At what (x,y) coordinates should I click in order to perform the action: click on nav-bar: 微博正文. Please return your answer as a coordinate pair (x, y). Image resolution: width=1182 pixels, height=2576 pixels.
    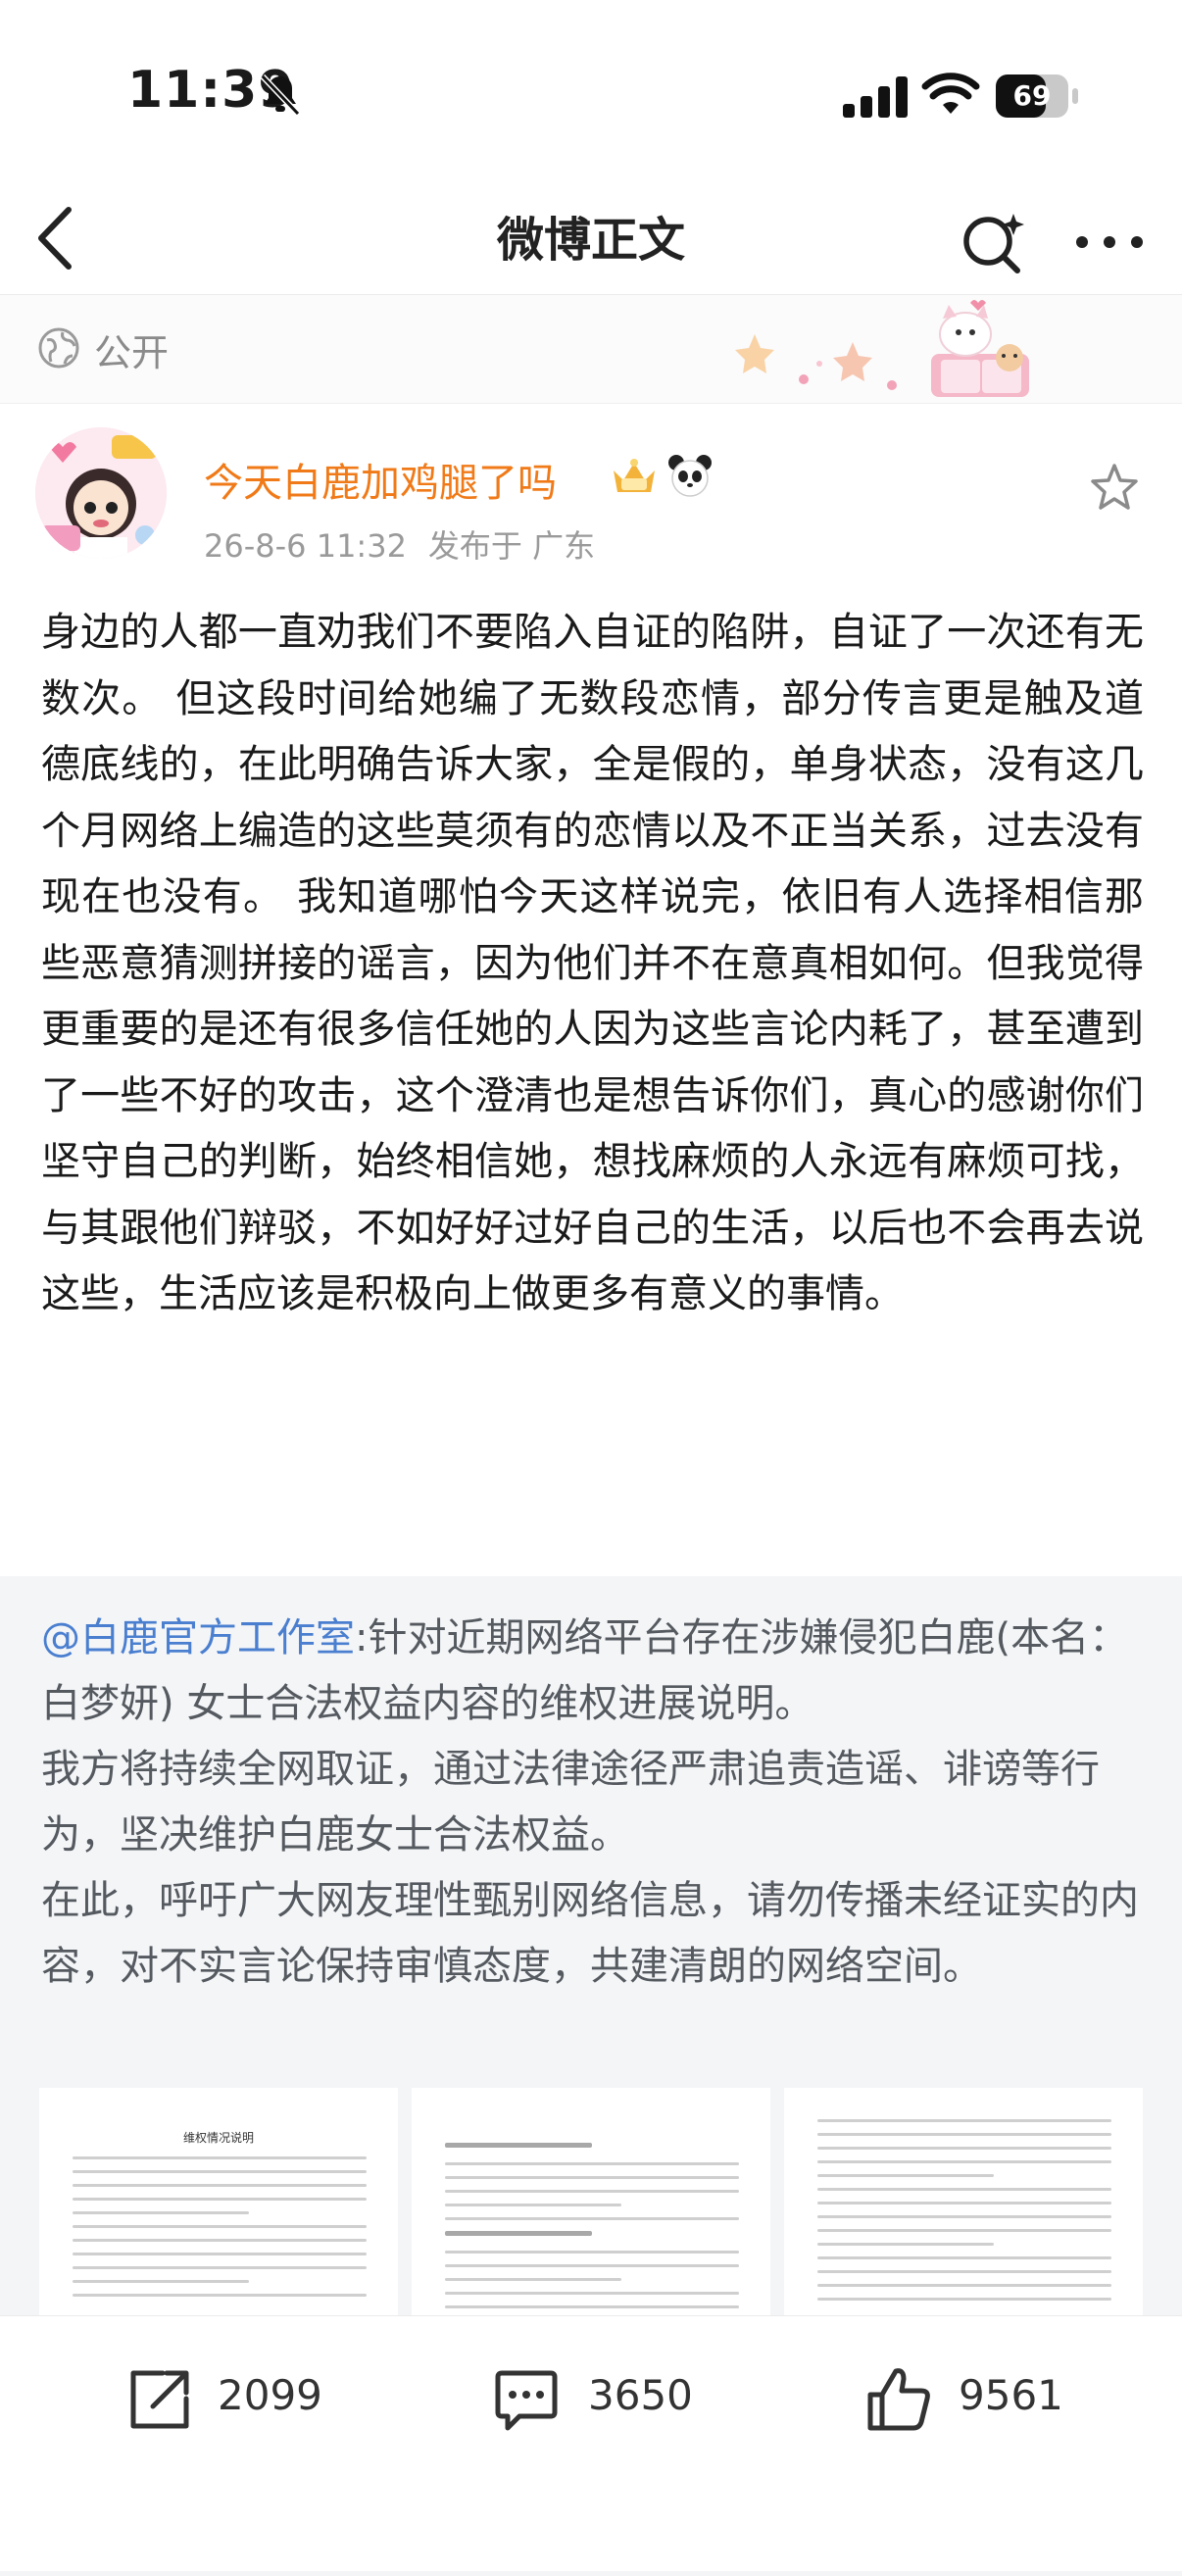
    Looking at the image, I should click on (591, 240).